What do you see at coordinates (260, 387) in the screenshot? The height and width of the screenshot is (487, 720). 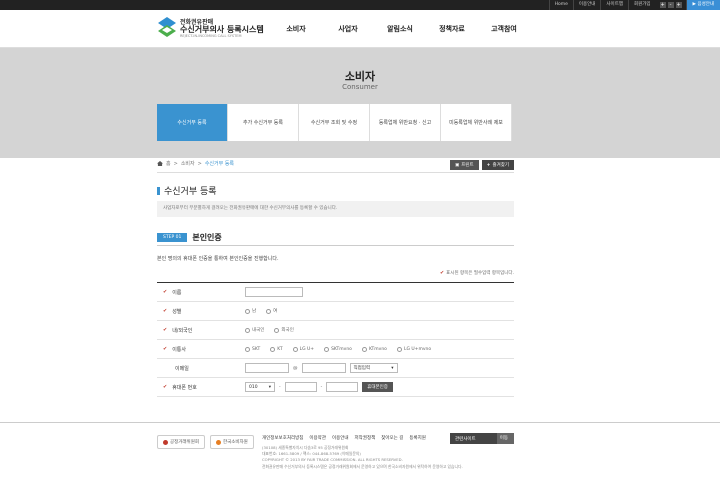 I see `phone-prefix-select: 010 ▾` at bounding box center [260, 387].